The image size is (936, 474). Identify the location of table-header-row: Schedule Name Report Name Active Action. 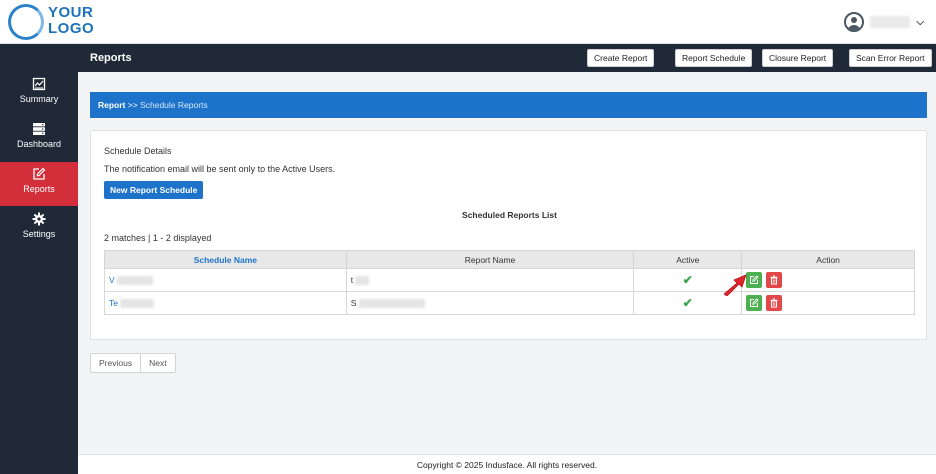
(509, 259).